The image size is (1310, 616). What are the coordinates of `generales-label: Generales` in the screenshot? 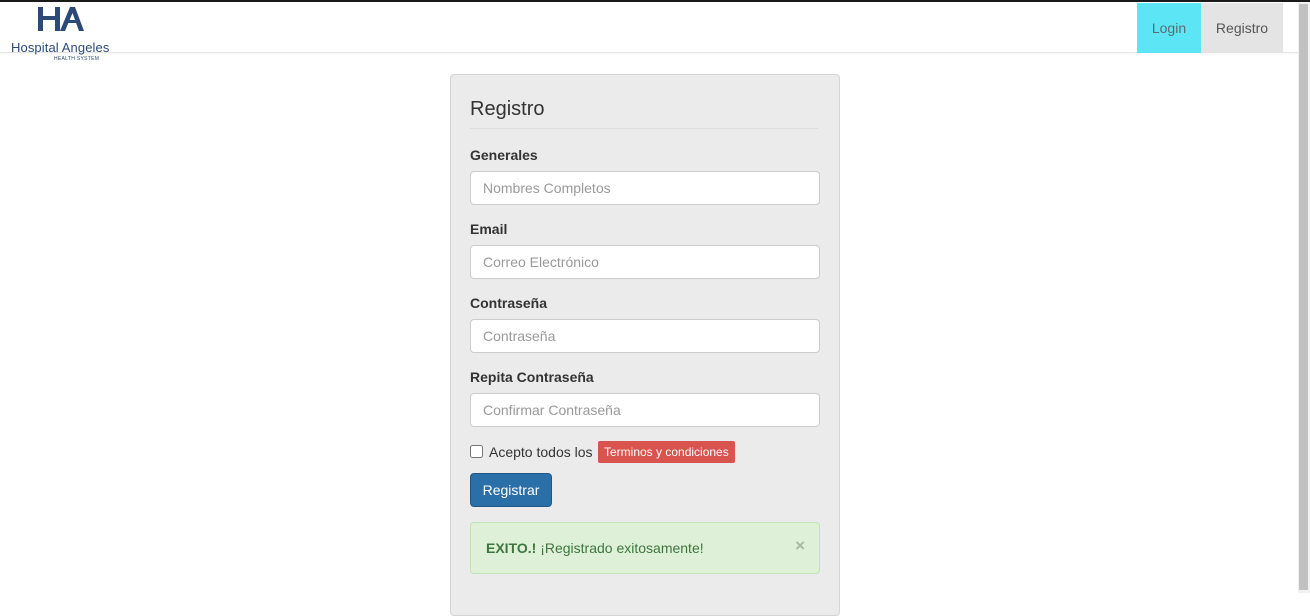 It's located at (504, 155).